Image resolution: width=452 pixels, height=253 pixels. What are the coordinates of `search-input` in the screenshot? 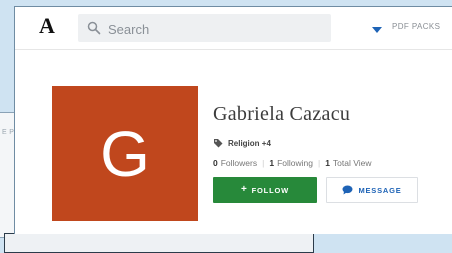 It's located at (203, 29).